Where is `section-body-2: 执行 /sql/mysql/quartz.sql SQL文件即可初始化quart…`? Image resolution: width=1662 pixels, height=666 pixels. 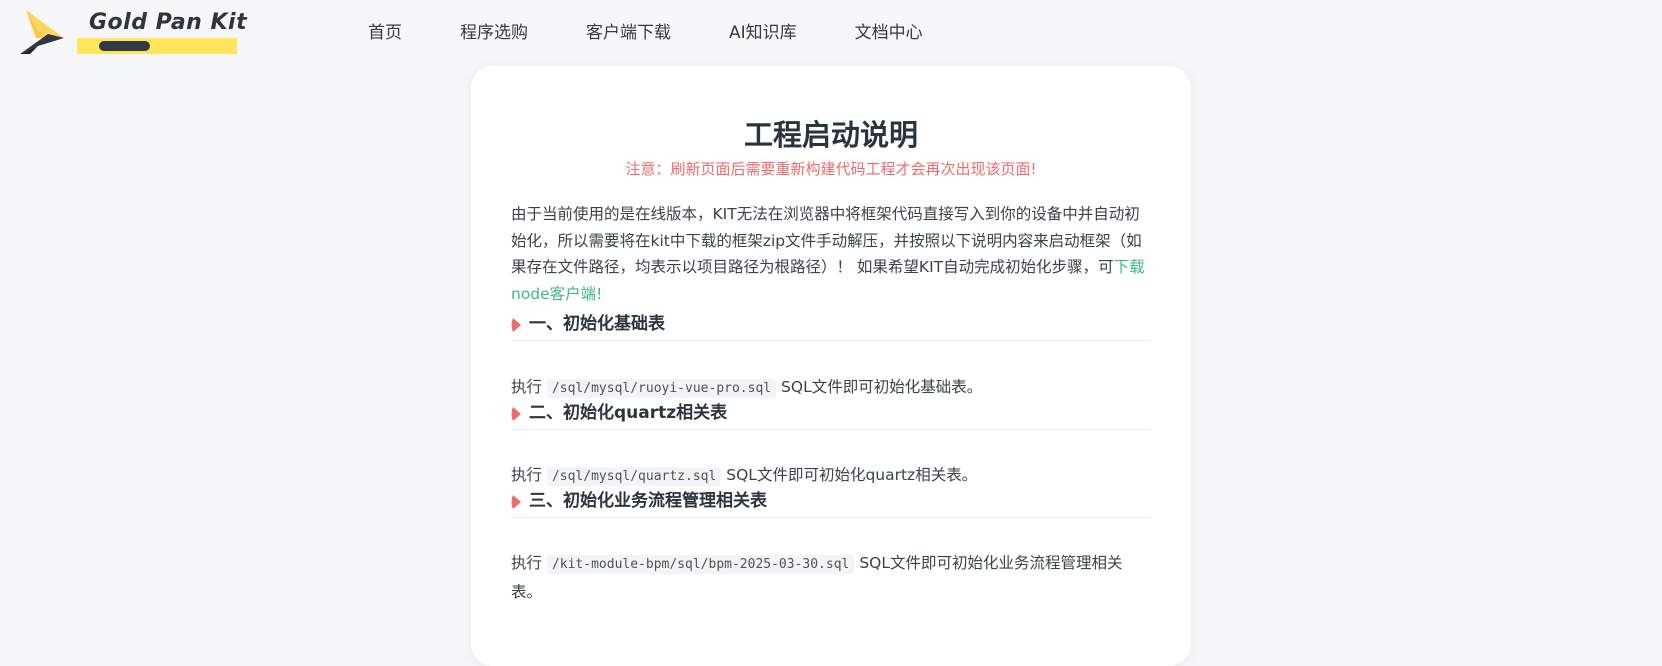 section-body-2: 执行 /sql/mysql/quartz.sql SQL文件即可初始化quart… is located at coordinates (831, 476).